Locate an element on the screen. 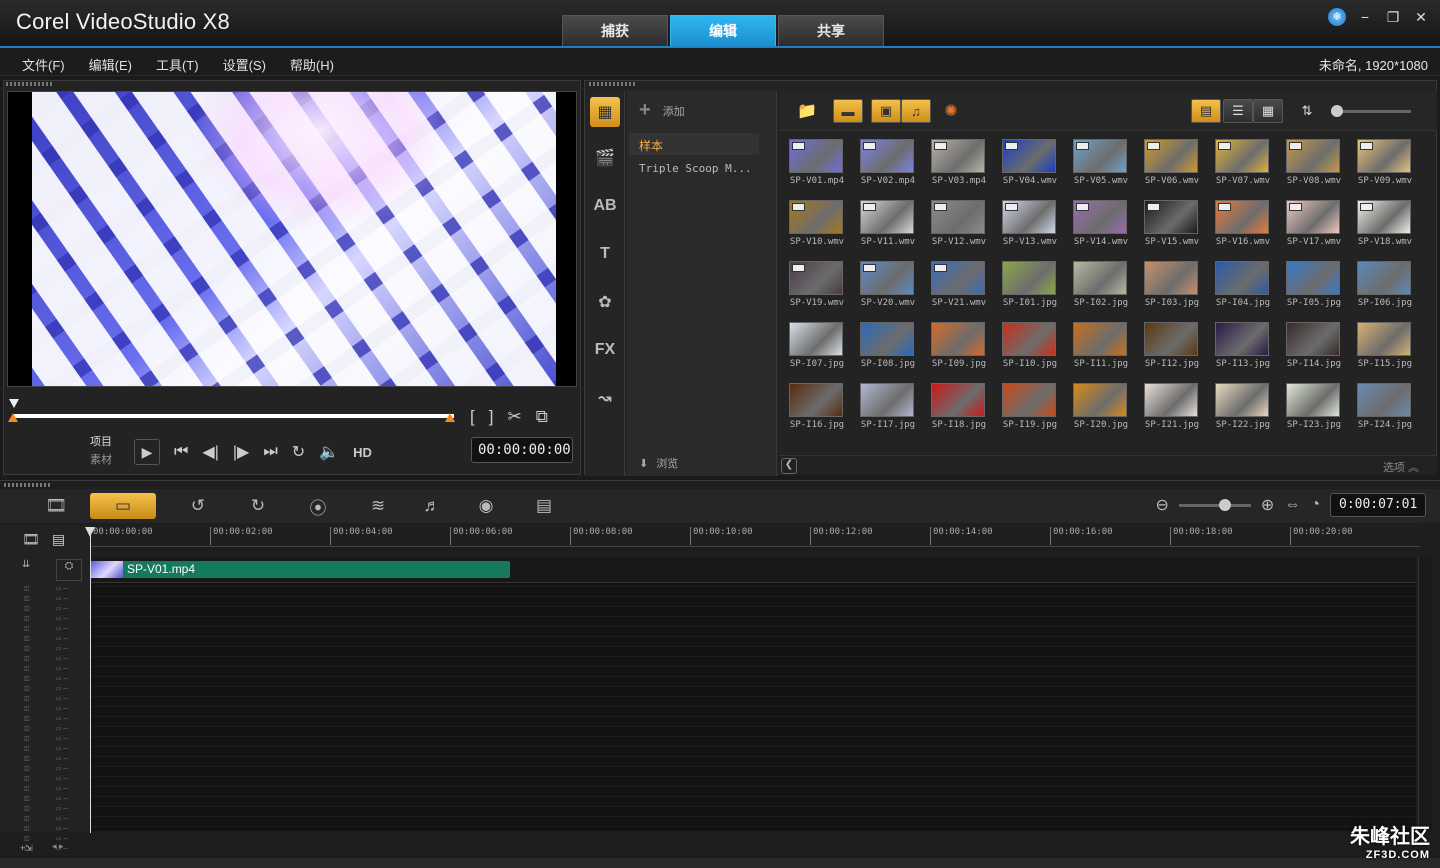 This screenshot has width=1440, height=868. zoom-knob is located at coordinates (1224, 504).